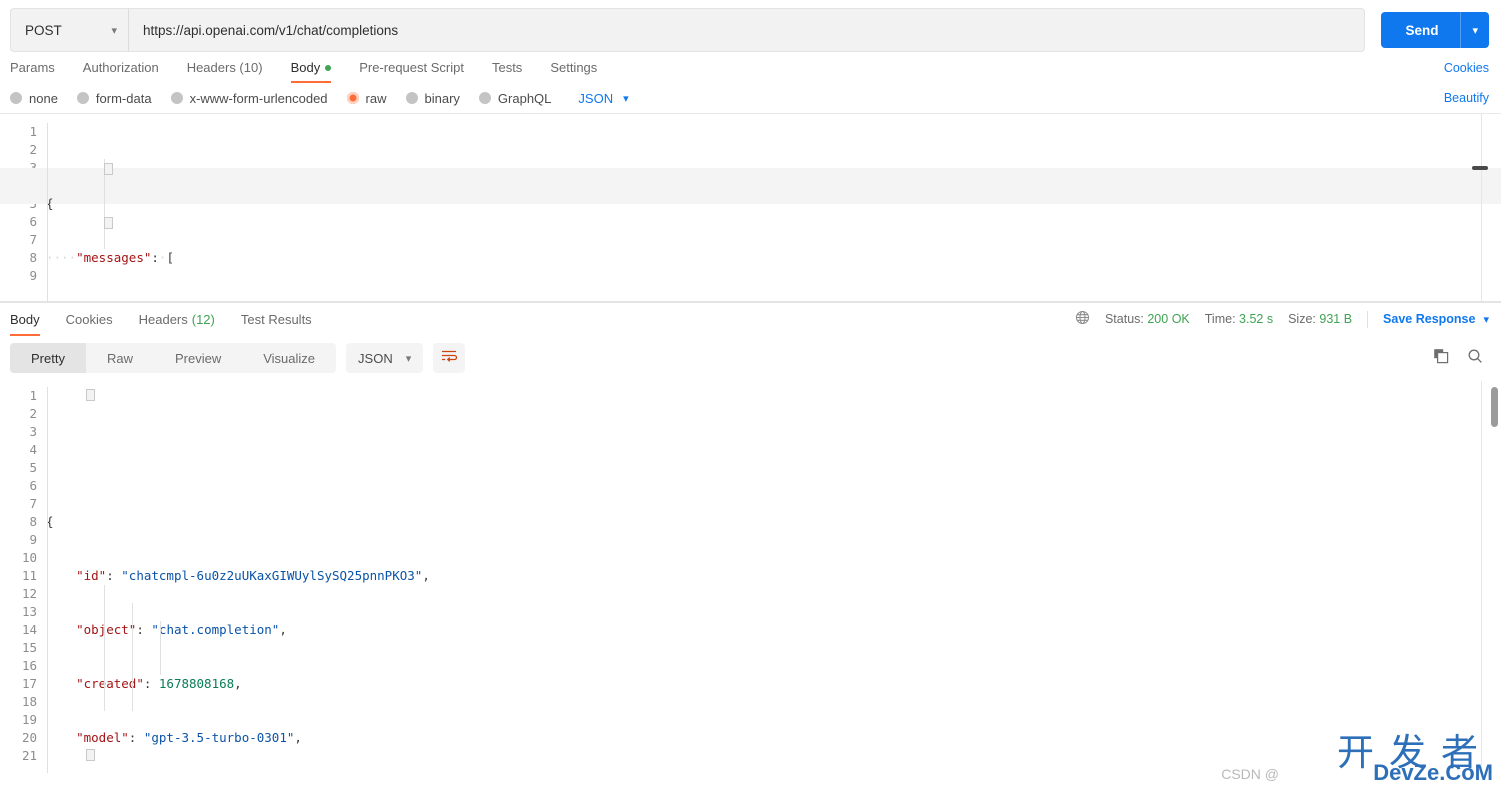 This screenshot has width=1501, height=795. What do you see at coordinates (1147, 319) in the screenshot?
I see `status-text: Status: 200 OK` at bounding box center [1147, 319].